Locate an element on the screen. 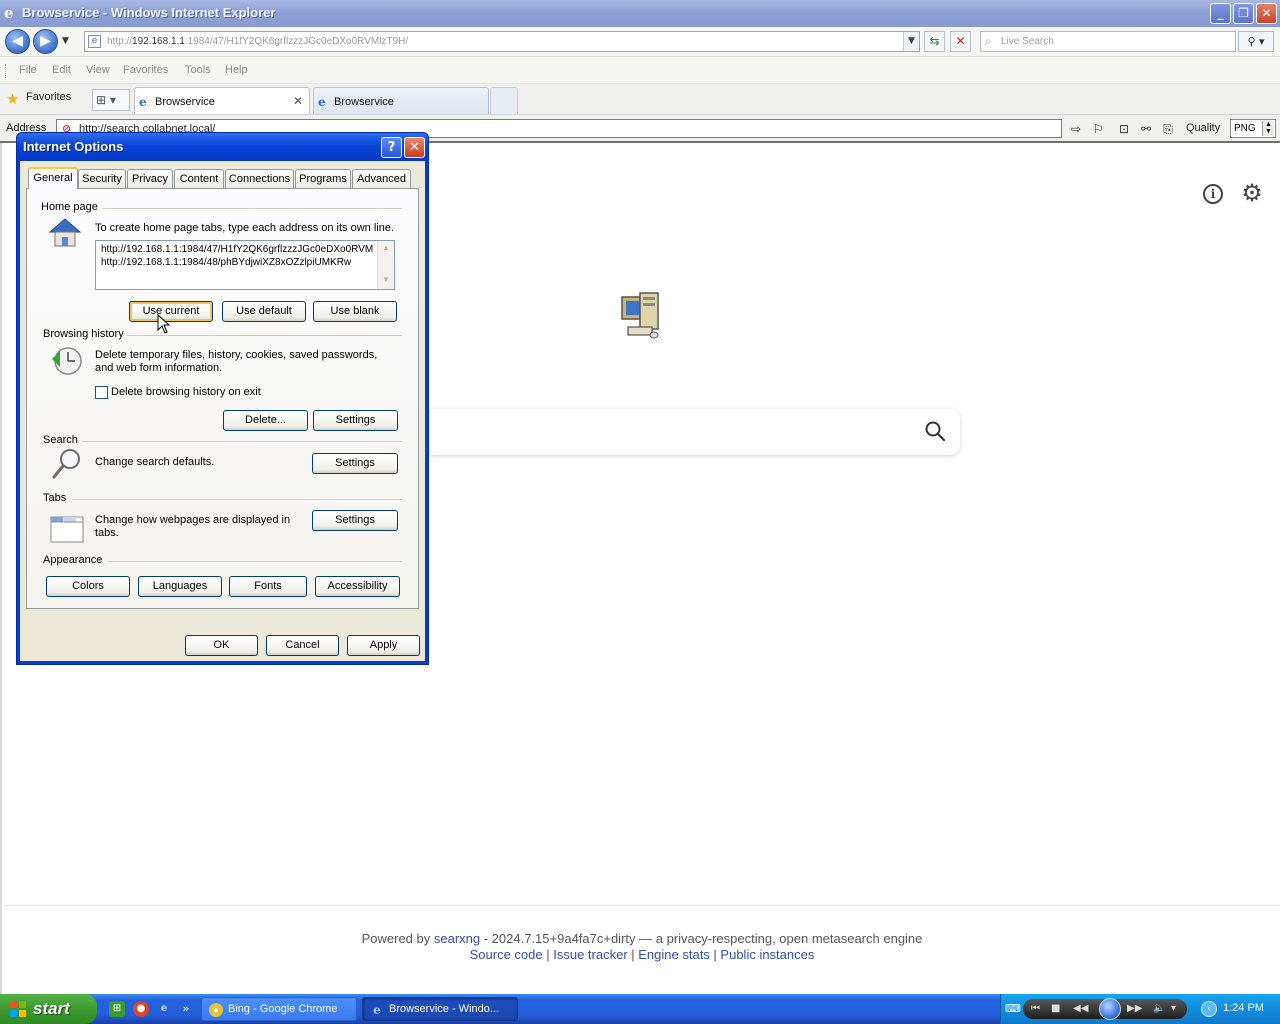 The width and height of the screenshot is (1280, 1024). dialog-titlebar: Internet Options ? ✕ is located at coordinates (222, 147).